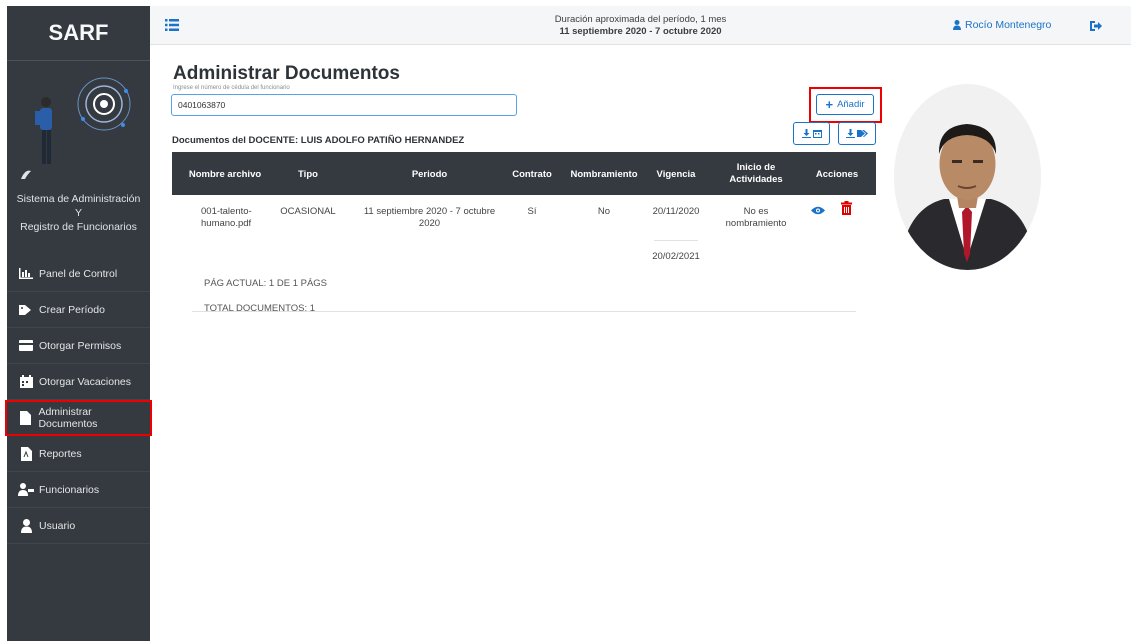  I want to click on sidebar-item-label: Otorgar Vacaciones, so click(85, 381).